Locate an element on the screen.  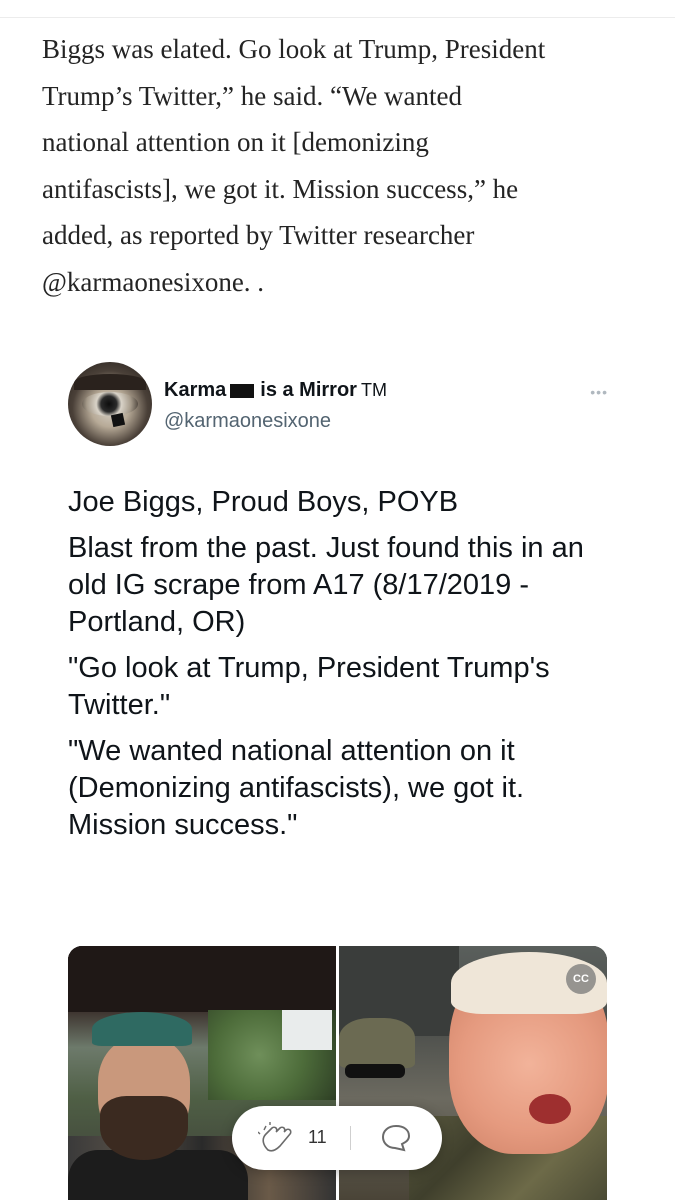
top-rule is located at coordinates (337, 9).